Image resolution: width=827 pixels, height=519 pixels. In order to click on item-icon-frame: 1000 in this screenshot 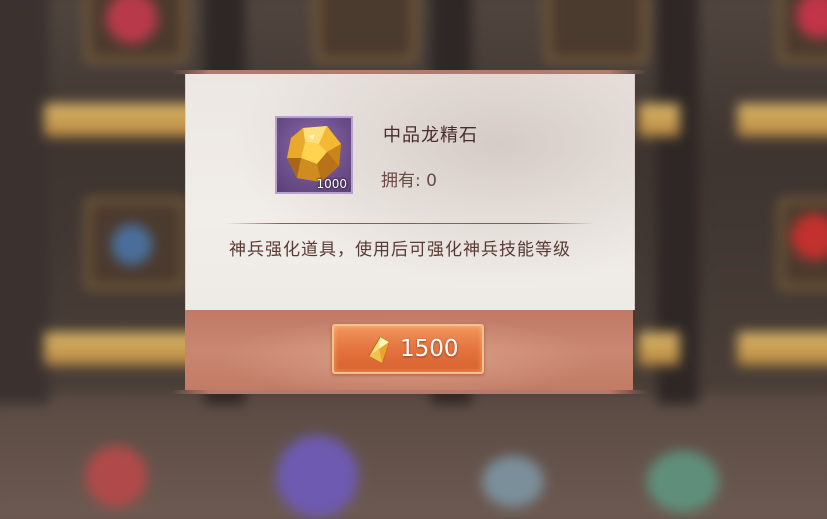, I will do `click(314, 155)`.